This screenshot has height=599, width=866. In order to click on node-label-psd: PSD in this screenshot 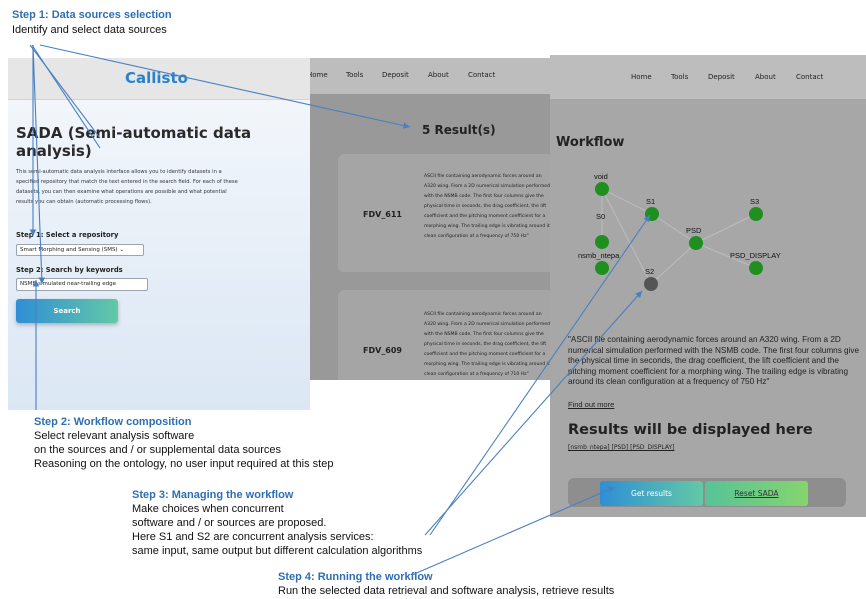, I will do `click(694, 230)`.